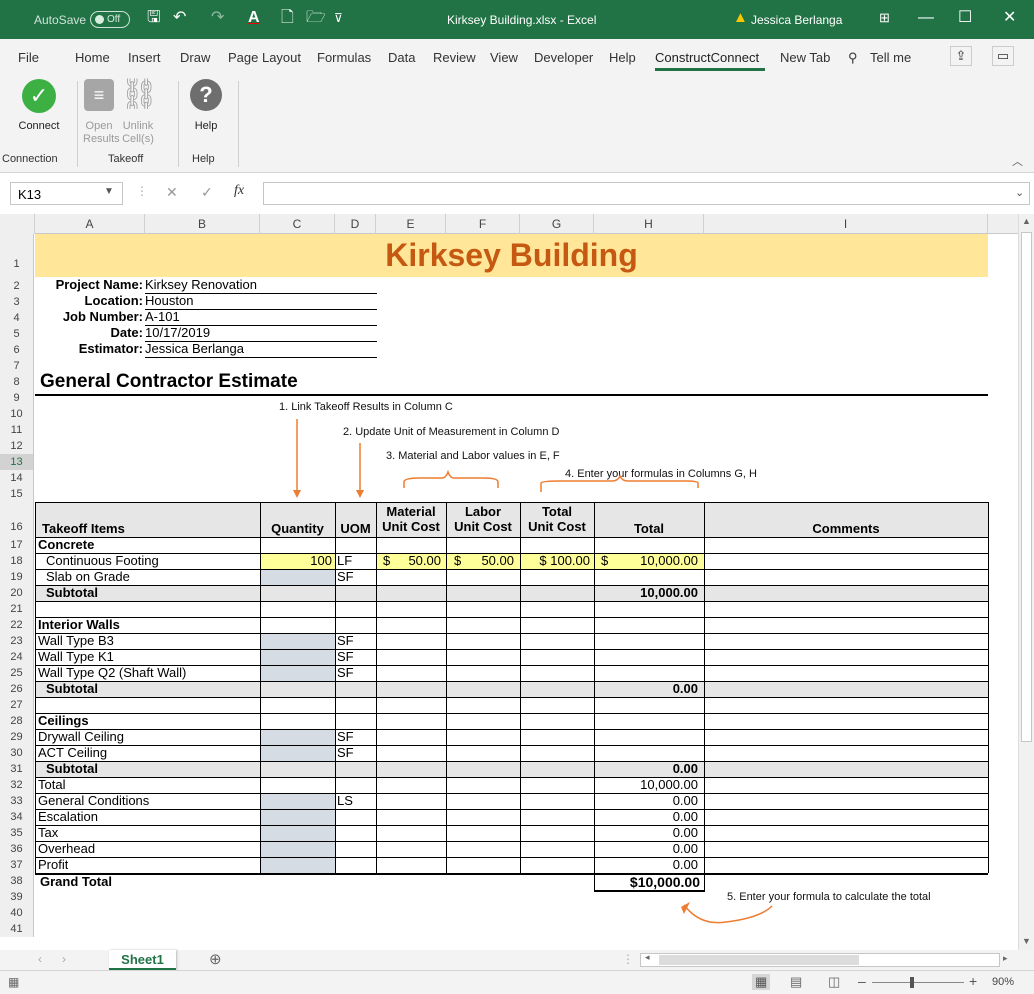  What do you see at coordinates (88, 577) in the screenshot?
I see `item-slab-on-grade: Slab on Grade` at bounding box center [88, 577].